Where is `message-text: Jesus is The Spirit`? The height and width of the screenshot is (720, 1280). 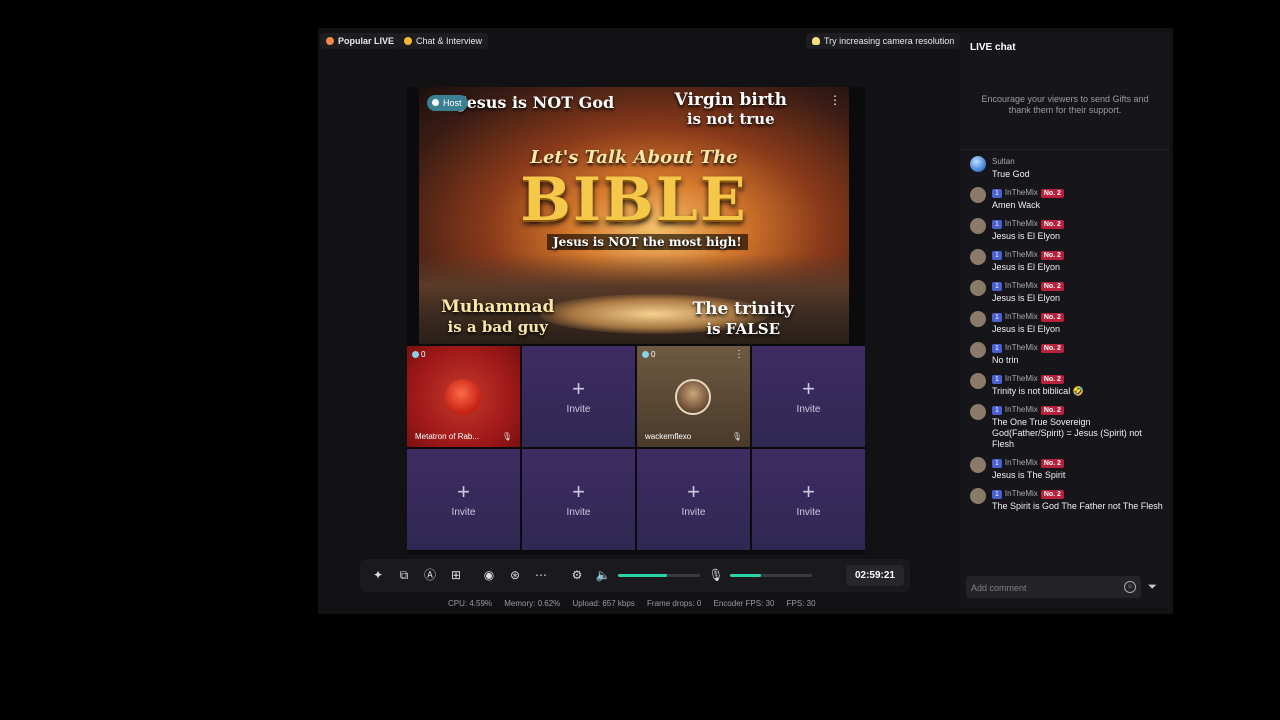
message-text: Jesus is The Spirit is located at coordinates (1029, 475).